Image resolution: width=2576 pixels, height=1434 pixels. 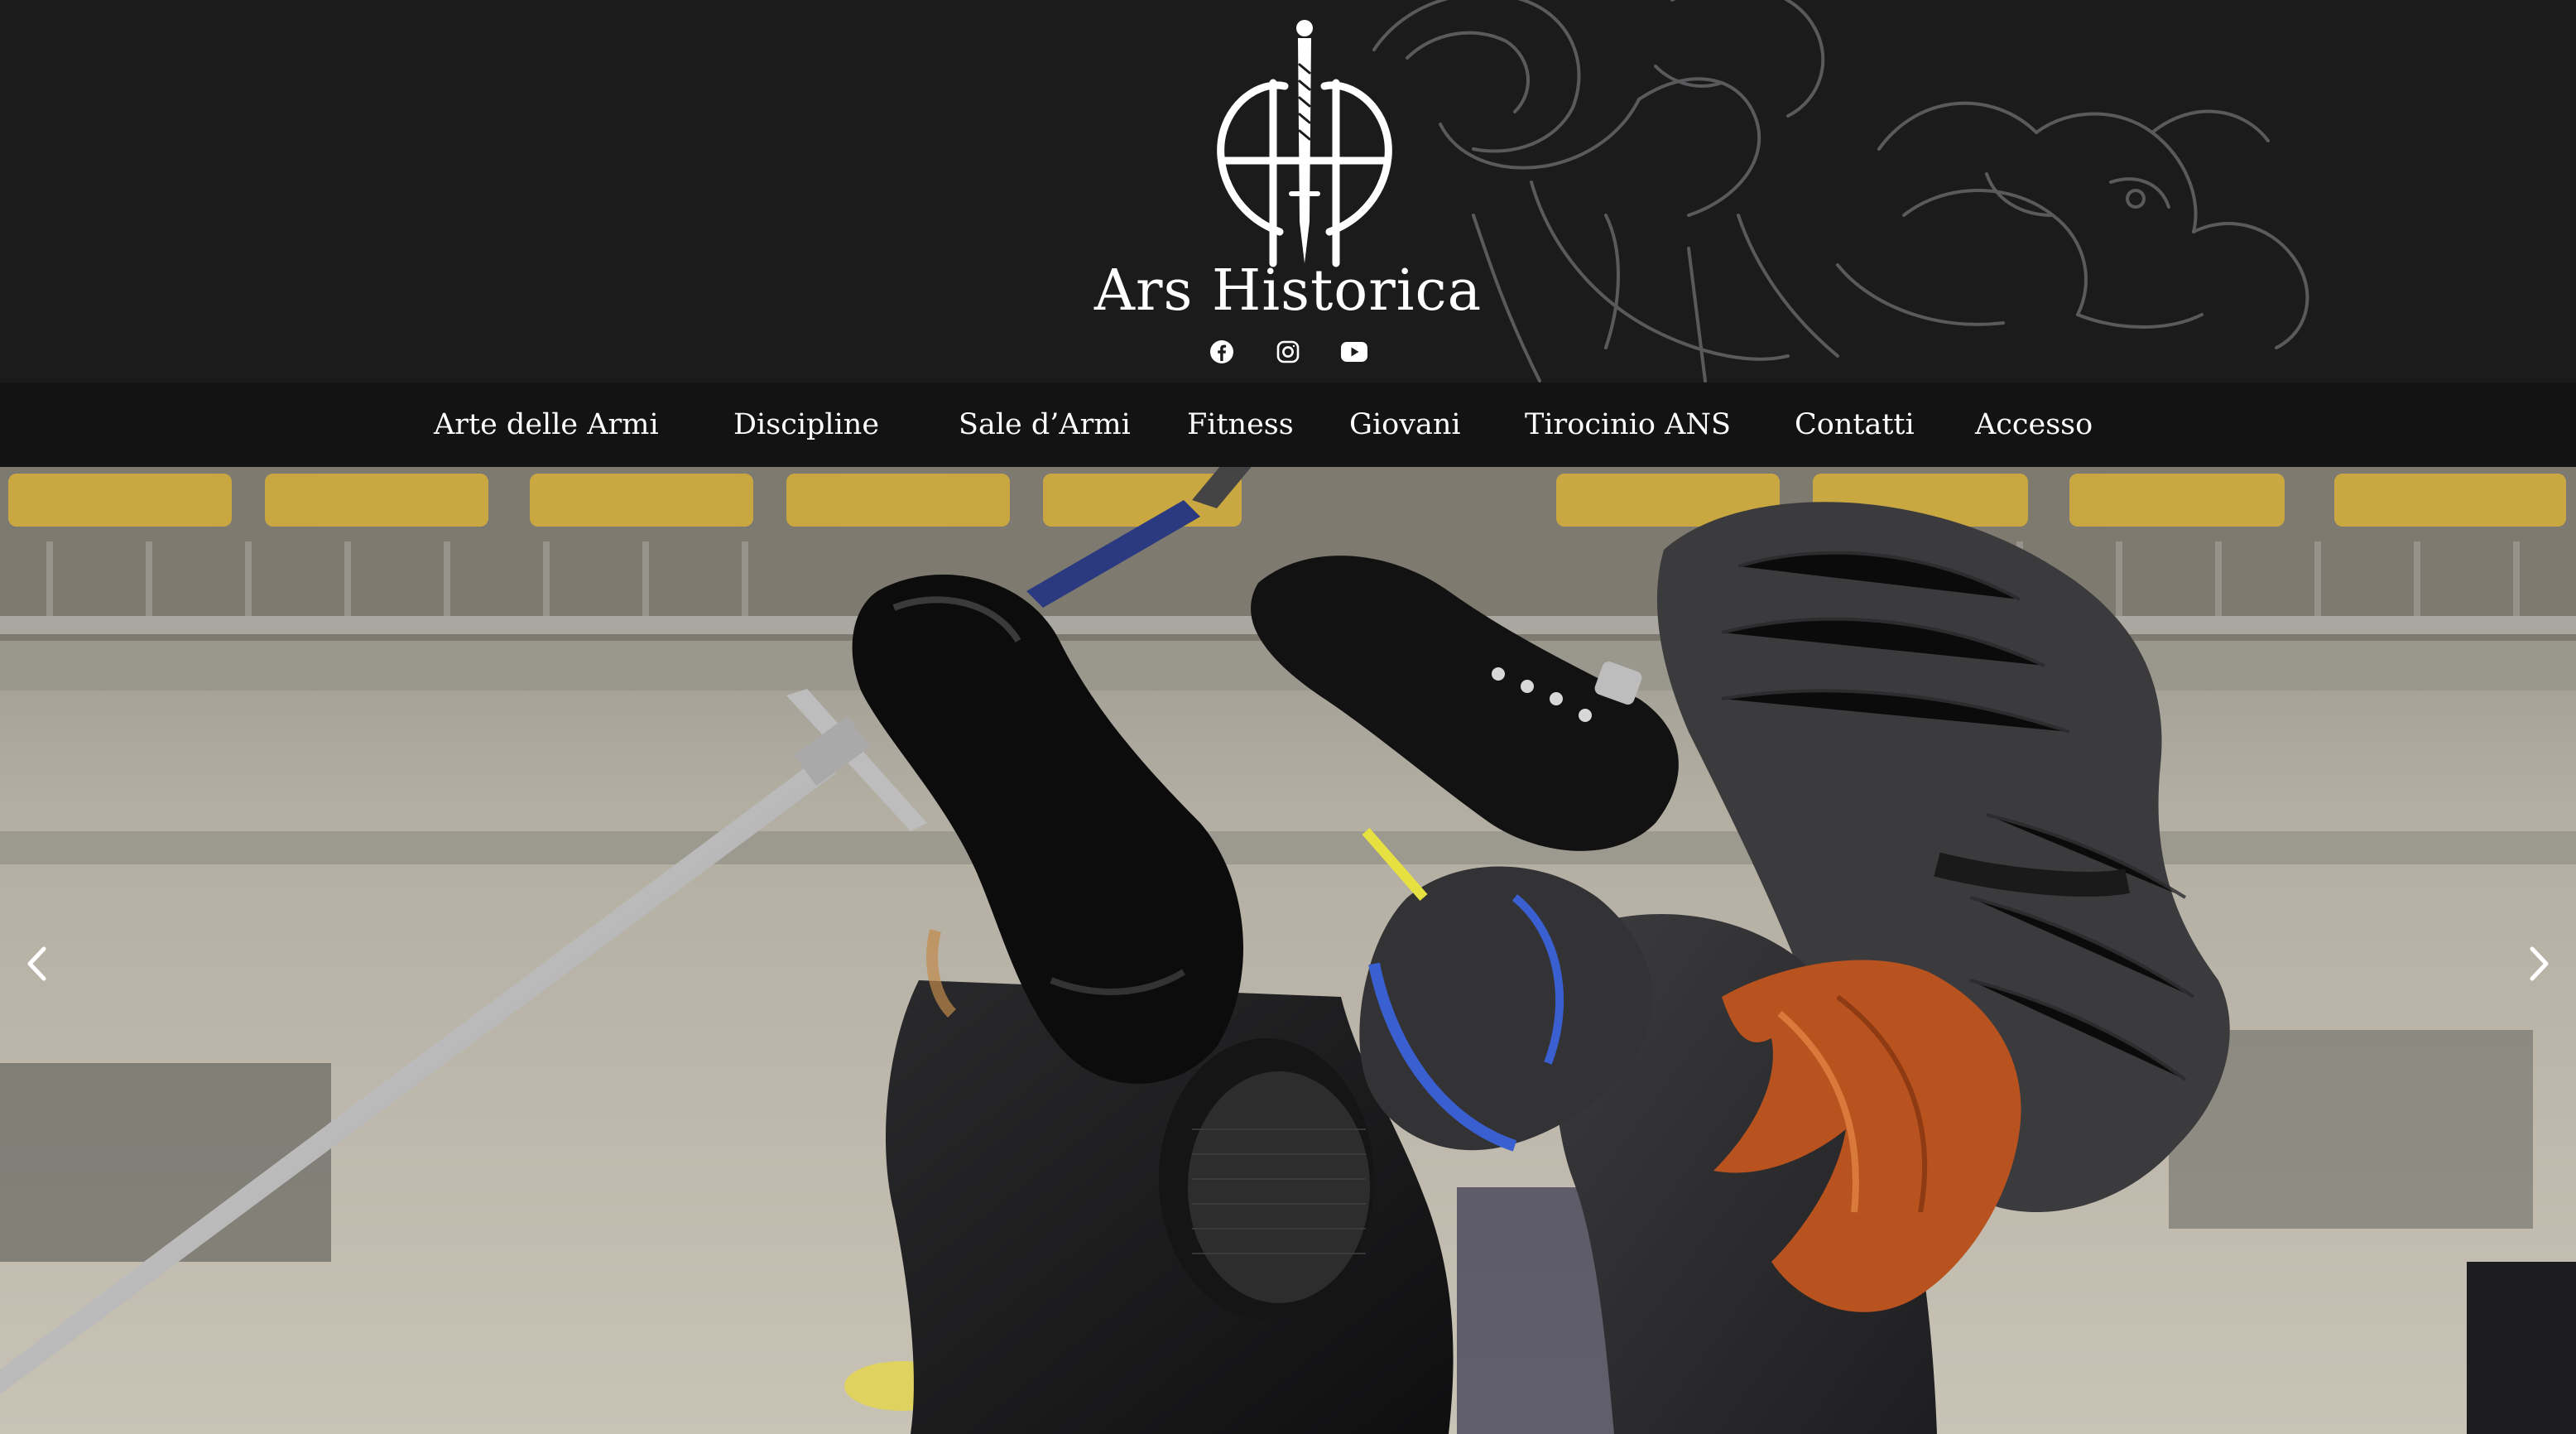 What do you see at coordinates (1045, 425) in the screenshot?
I see `nav-item-sale-darmi: Sale d’Armi` at bounding box center [1045, 425].